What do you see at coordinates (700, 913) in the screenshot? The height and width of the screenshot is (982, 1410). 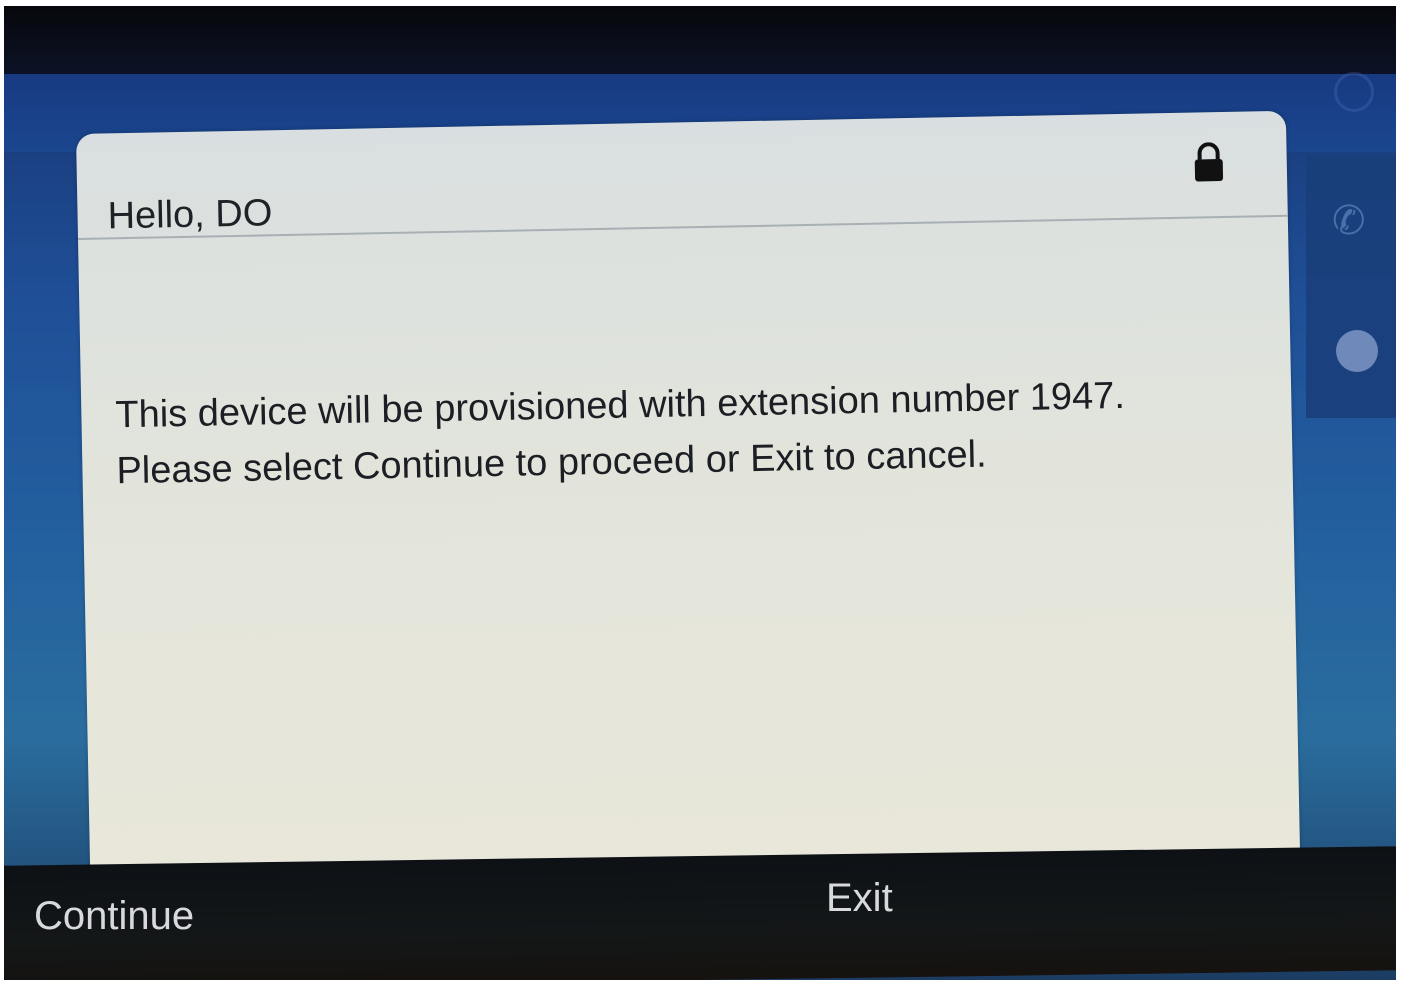 I see `softkey-bar` at bounding box center [700, 913].